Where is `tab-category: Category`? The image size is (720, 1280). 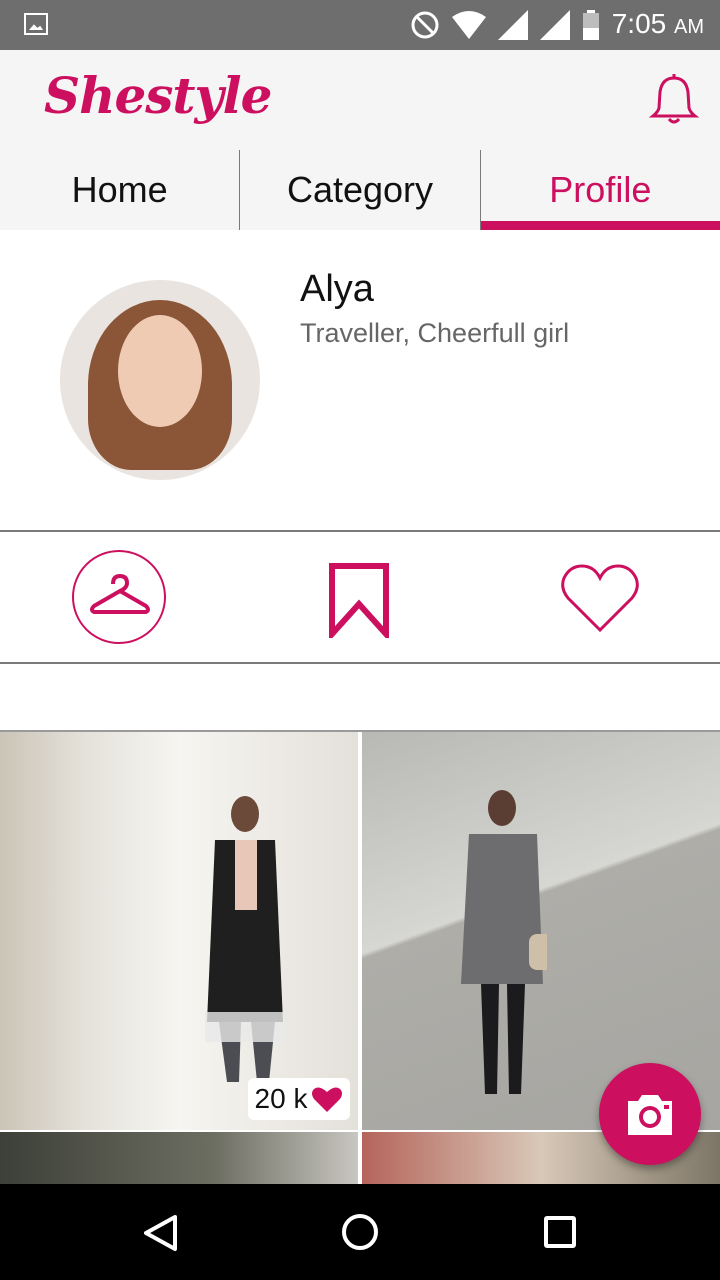
tab-category: Category is located at coordinates (359, 190).